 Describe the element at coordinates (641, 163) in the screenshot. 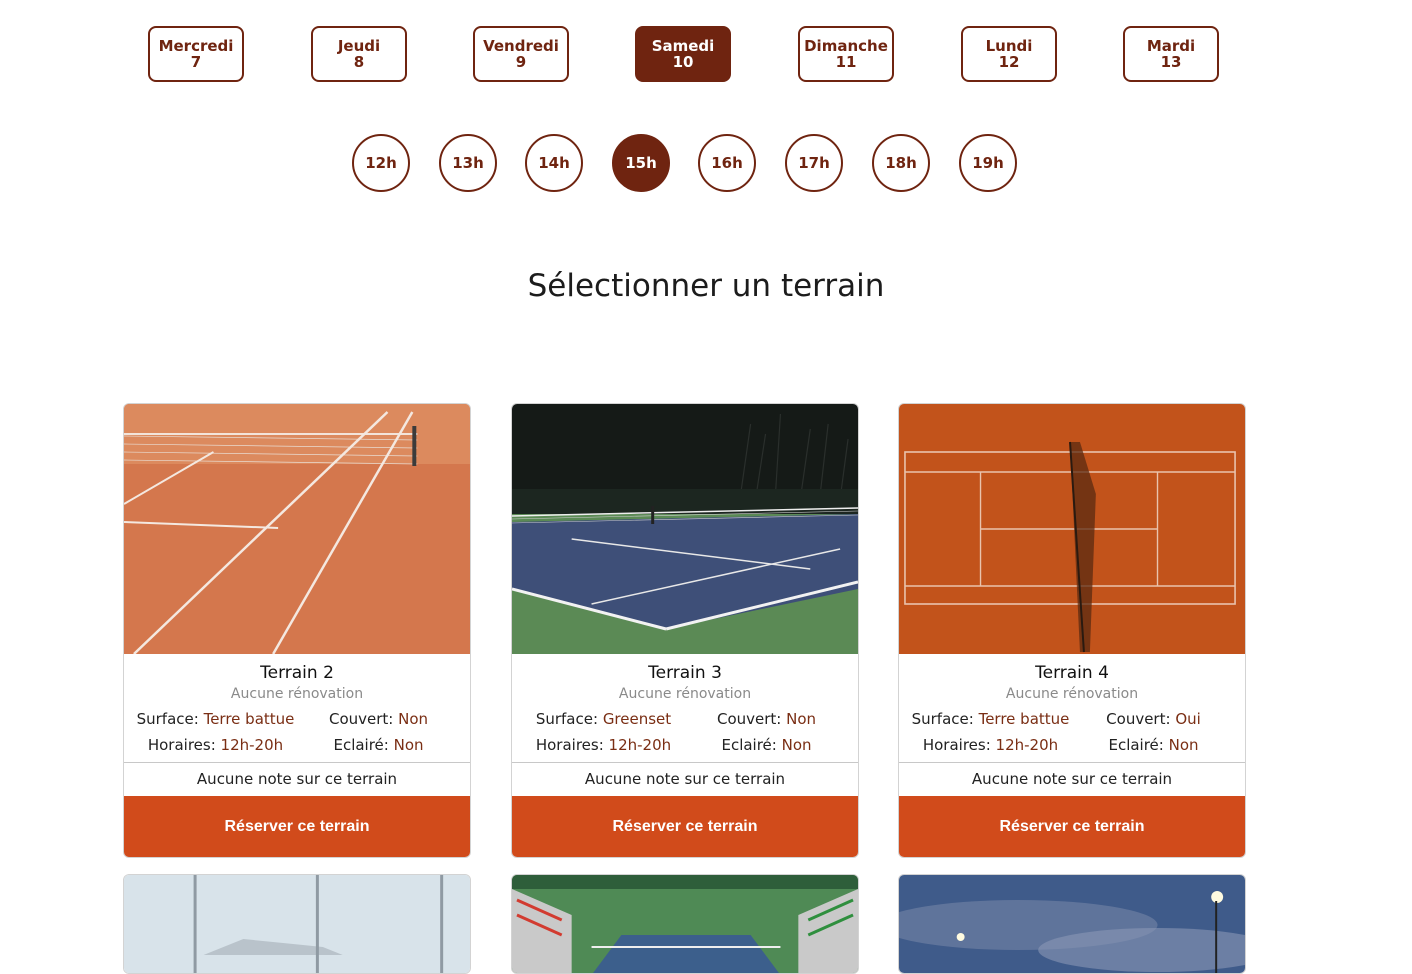

I see `hour-button-15h: 15h` at that location.